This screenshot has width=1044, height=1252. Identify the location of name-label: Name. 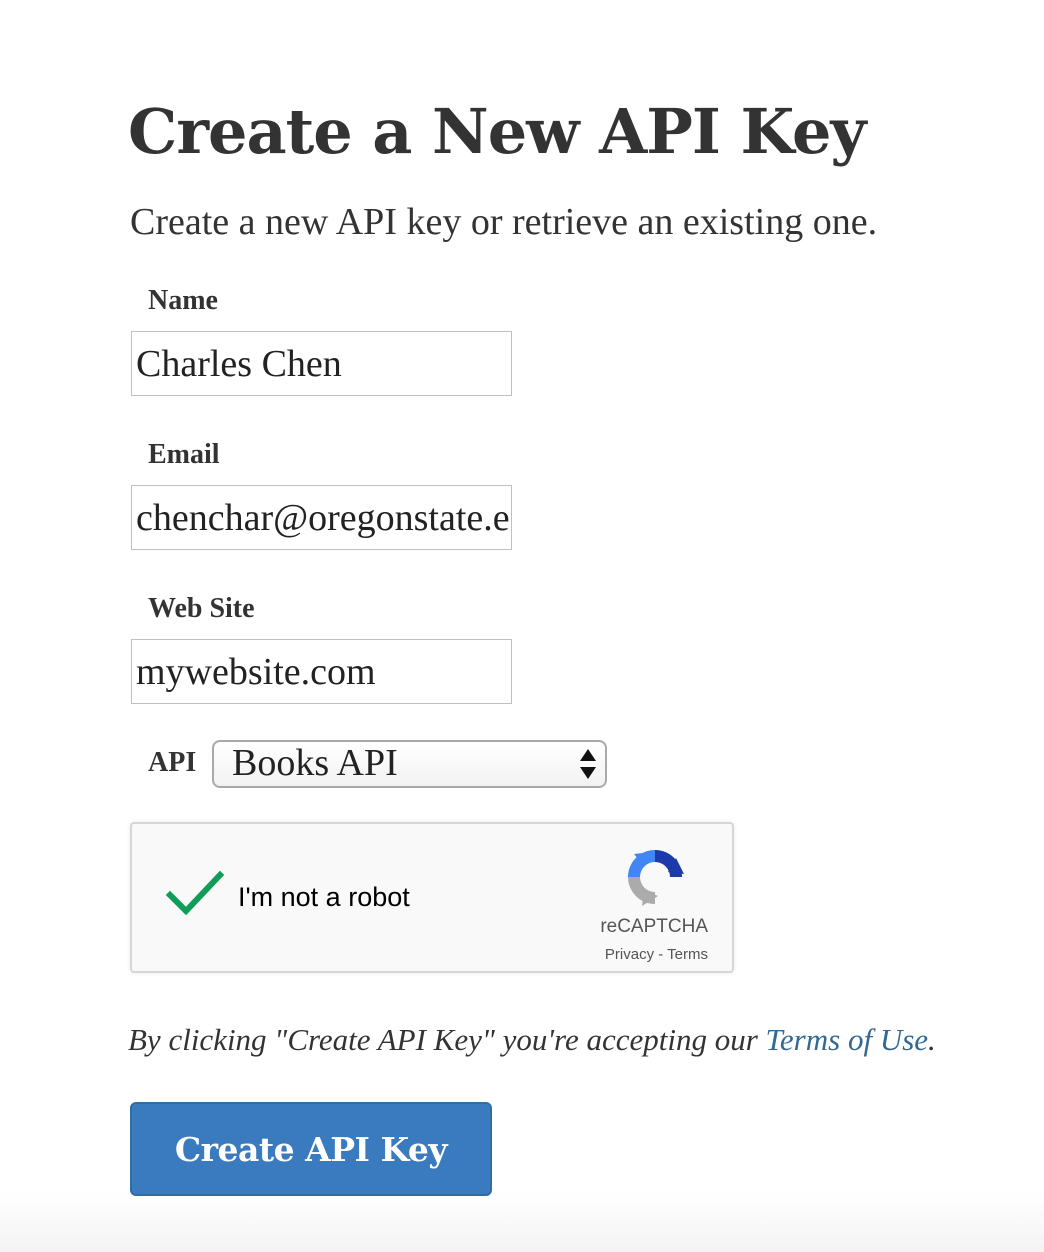
(183, 300).